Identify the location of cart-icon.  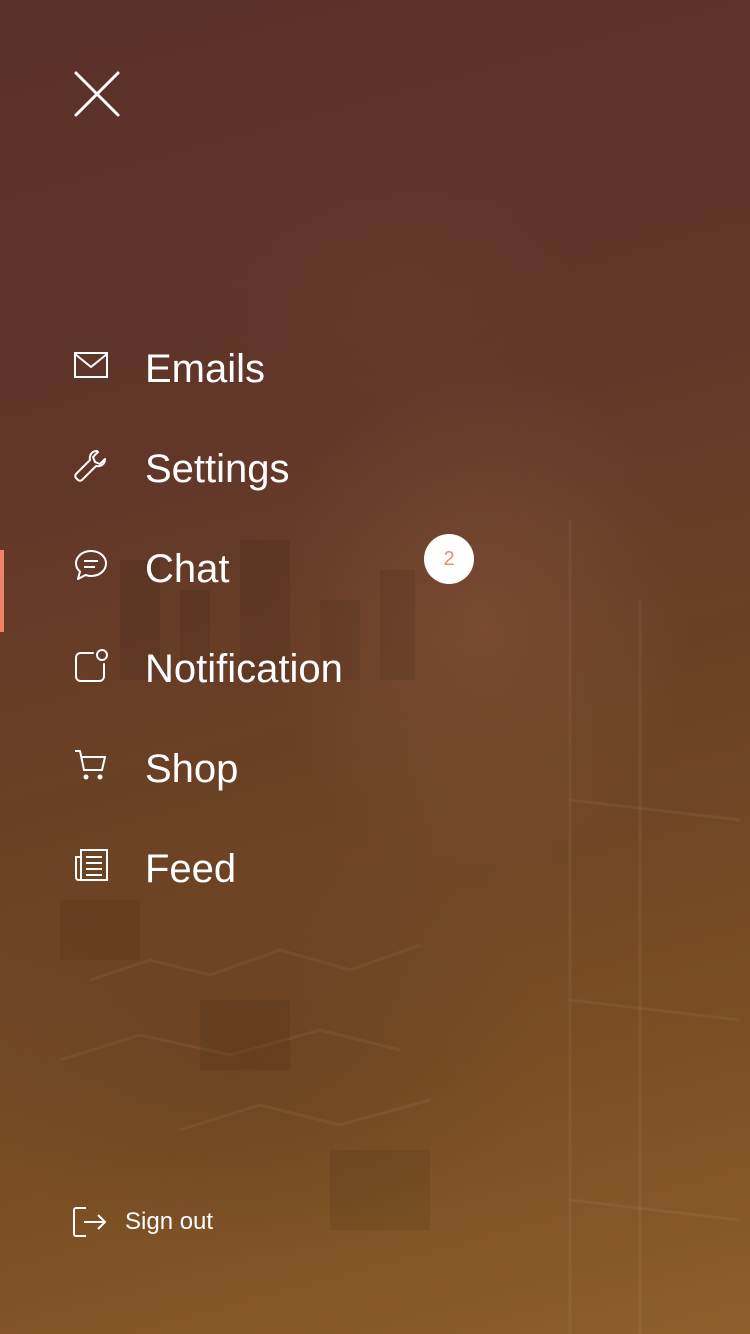
(91, 766).